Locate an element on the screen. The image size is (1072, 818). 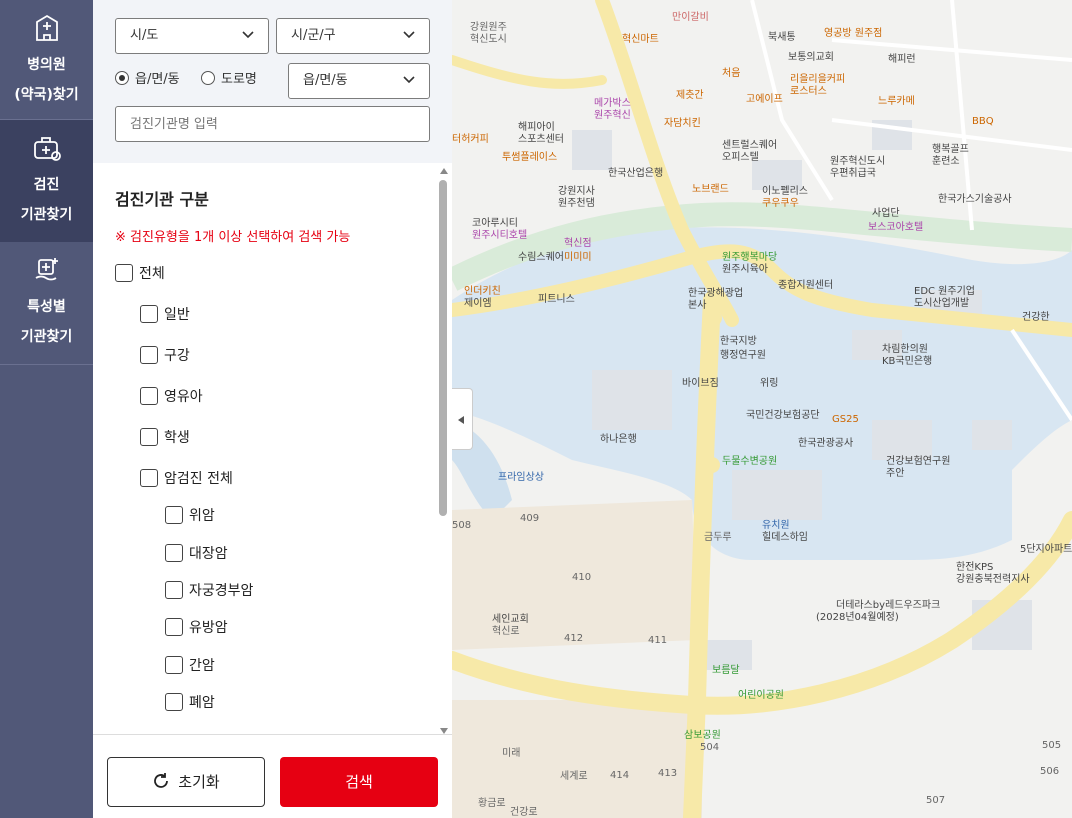
region-filter-area: 시/도 시/군/구 읍/면/동 도로명 읍/면/동 is located at coordinates (272, 81).